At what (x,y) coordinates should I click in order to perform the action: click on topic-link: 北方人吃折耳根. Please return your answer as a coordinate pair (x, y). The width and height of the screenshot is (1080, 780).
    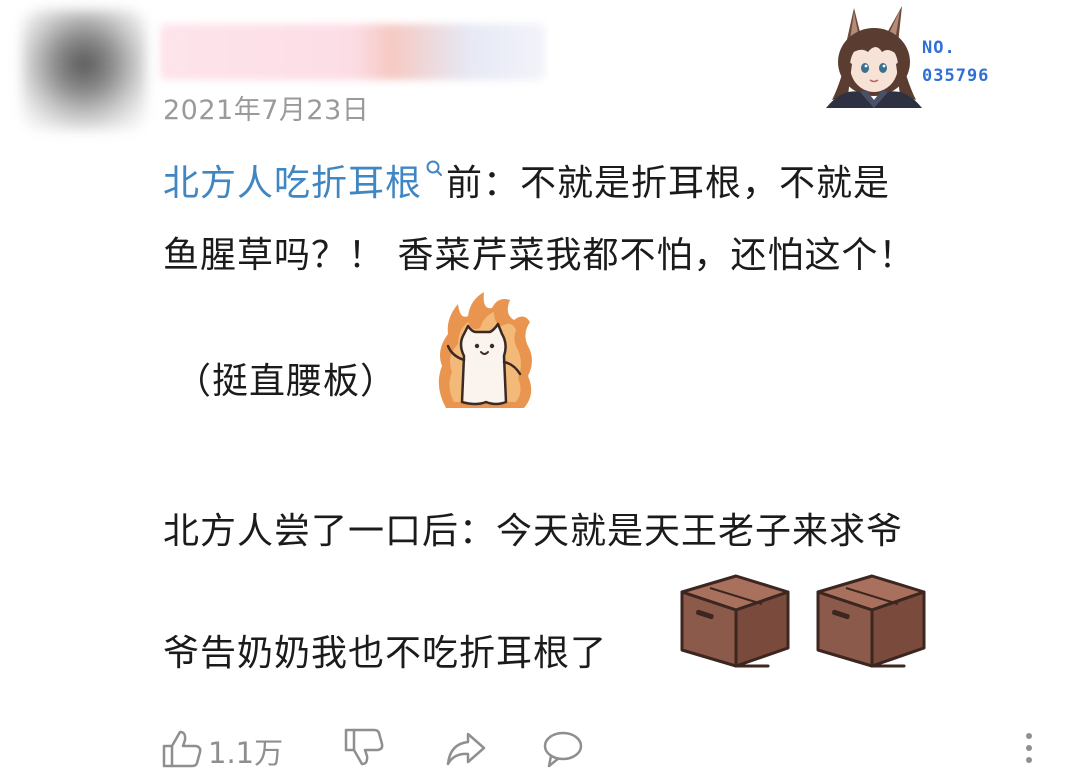
    Looking at the image, I should click on (292, 183).